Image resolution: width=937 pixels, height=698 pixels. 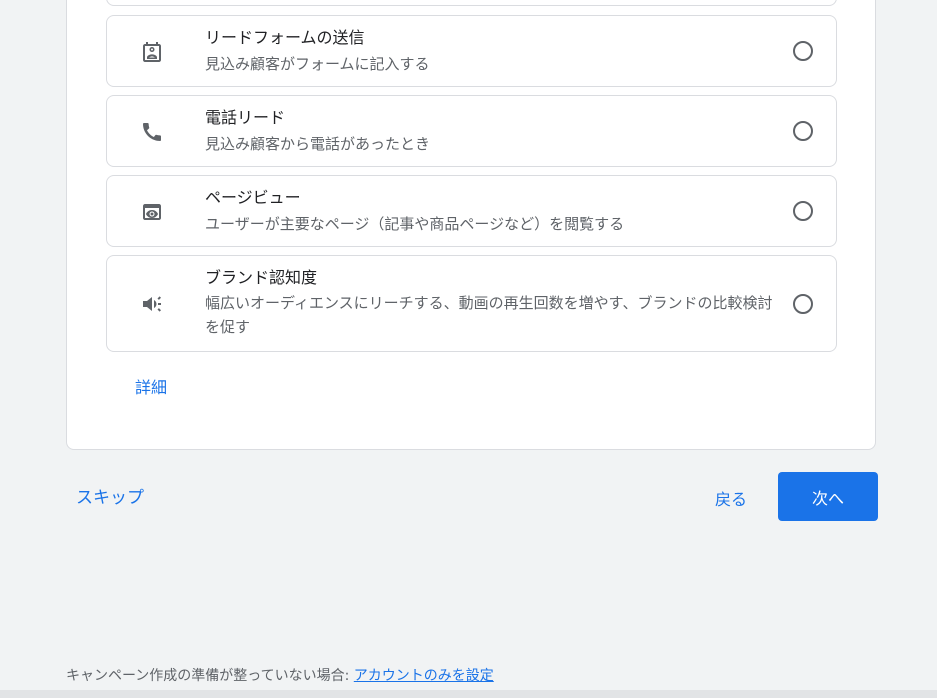 I want to click on previous-option-card, so click(x=471, y=3).